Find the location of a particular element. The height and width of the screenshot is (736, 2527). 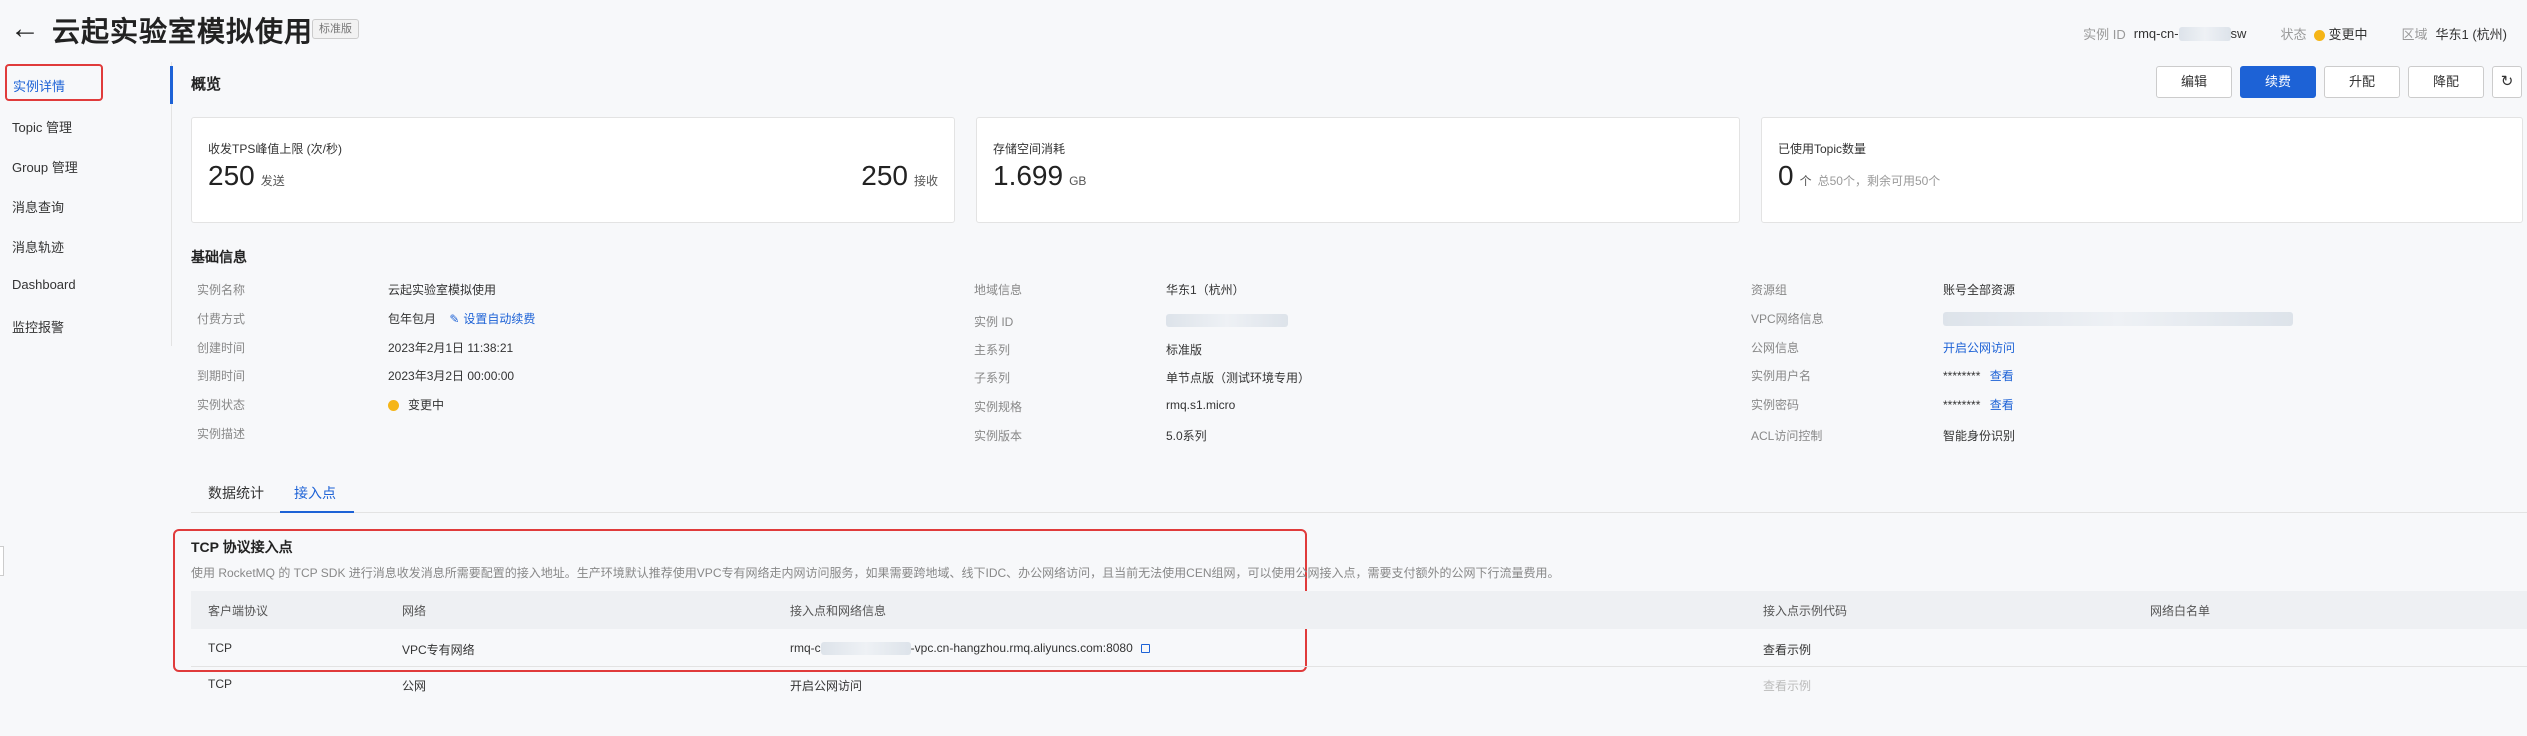

view-username-link: 查看 is located at coordinates (2002, 376).